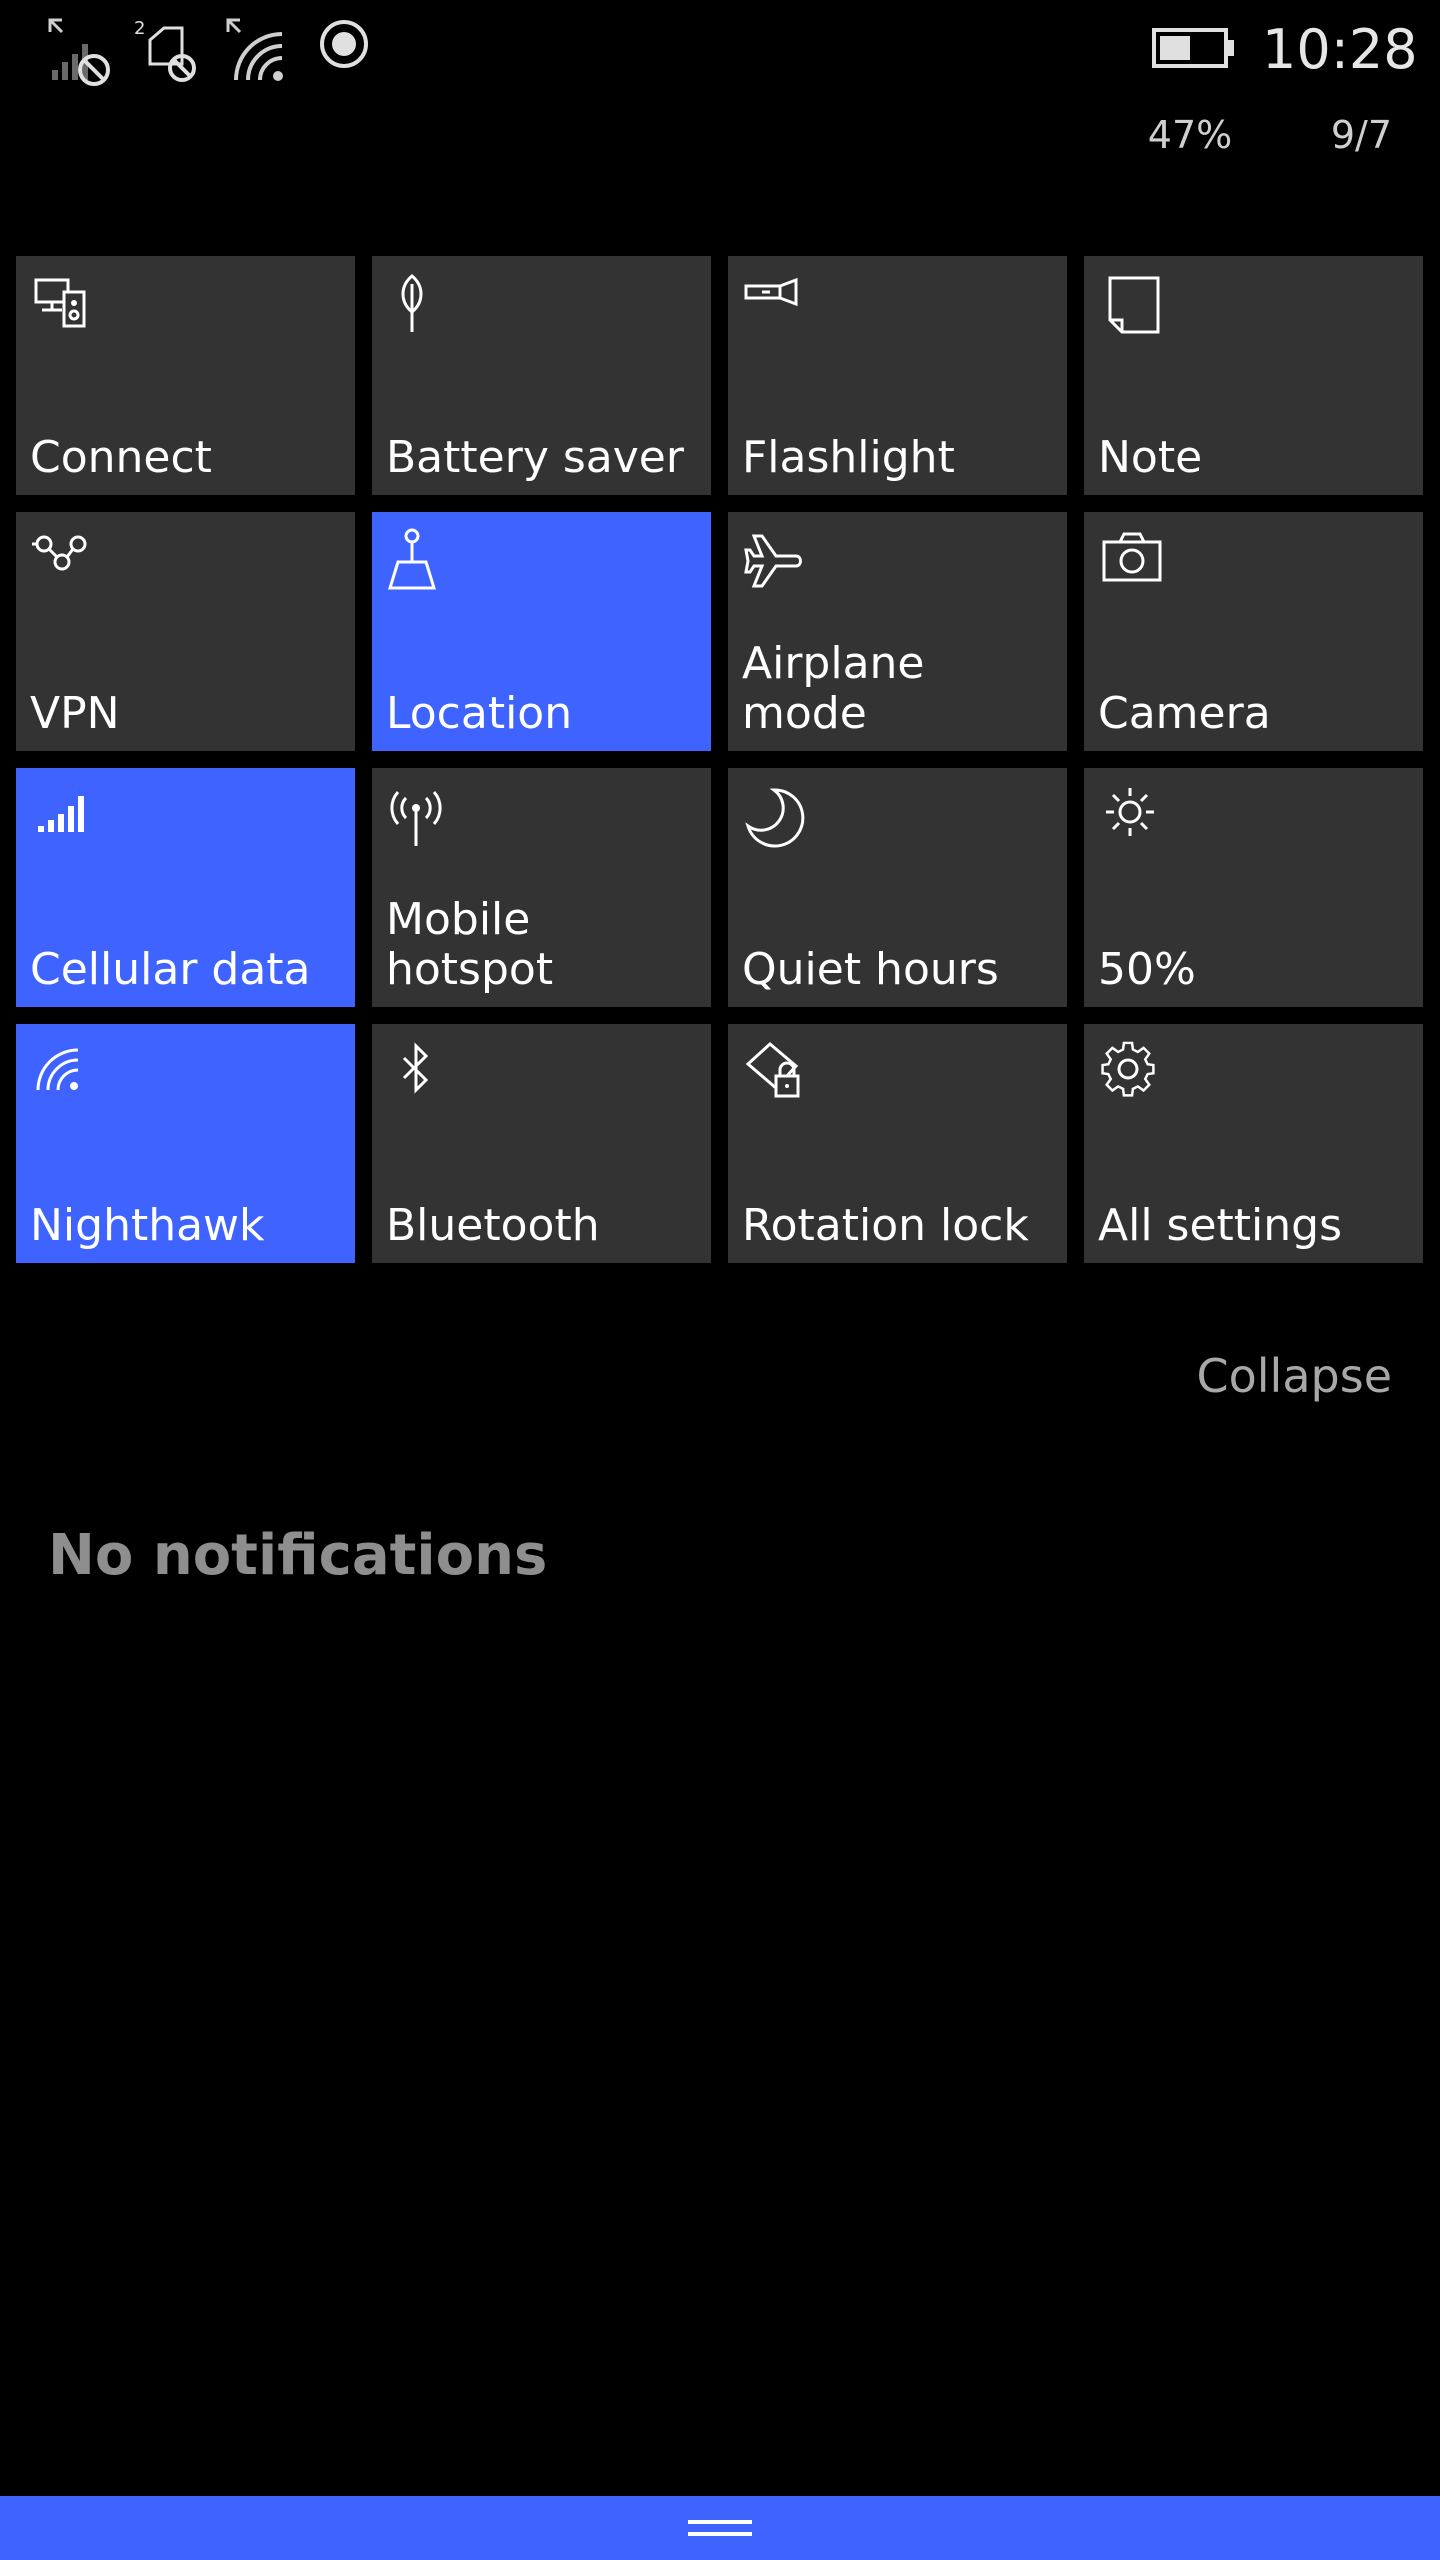 The image size is (1440, 2560). Describe the element at coordinates (1194, 48) in the screenshot. I see `battery-icon` at that location.